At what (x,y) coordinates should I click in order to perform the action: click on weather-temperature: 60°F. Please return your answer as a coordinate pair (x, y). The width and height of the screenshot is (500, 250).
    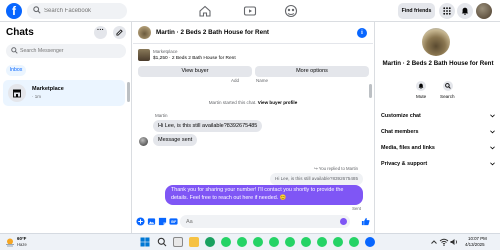
    Looking at the image, I should click on (21, 238).